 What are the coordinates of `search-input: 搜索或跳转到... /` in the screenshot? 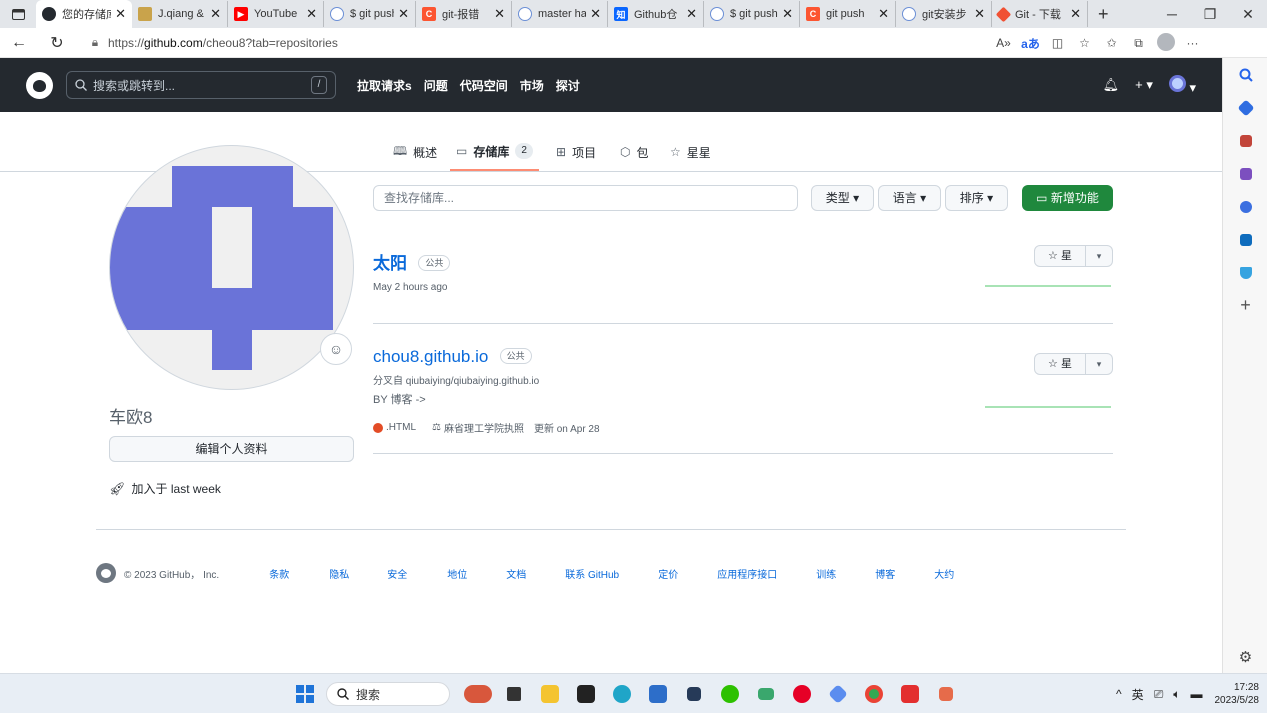 It's located at (201, 85).